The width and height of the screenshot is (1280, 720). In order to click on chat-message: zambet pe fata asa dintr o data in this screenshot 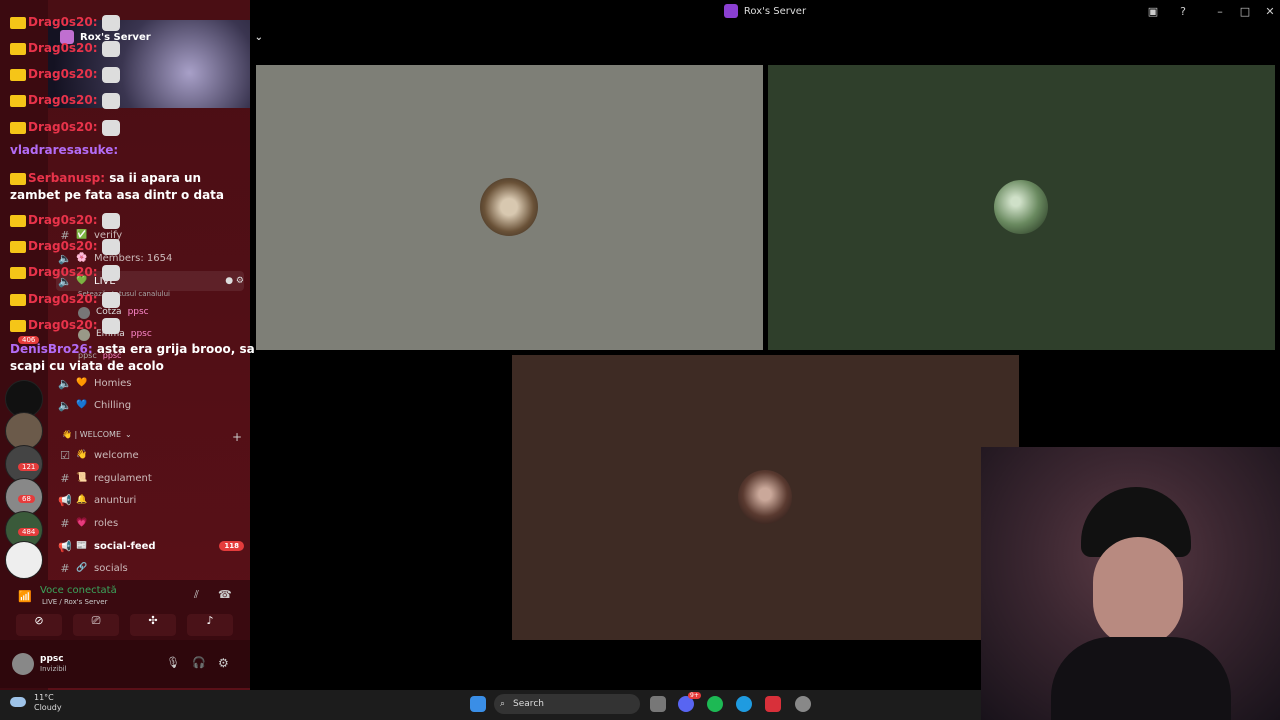, I will do `click(117, 195)`.